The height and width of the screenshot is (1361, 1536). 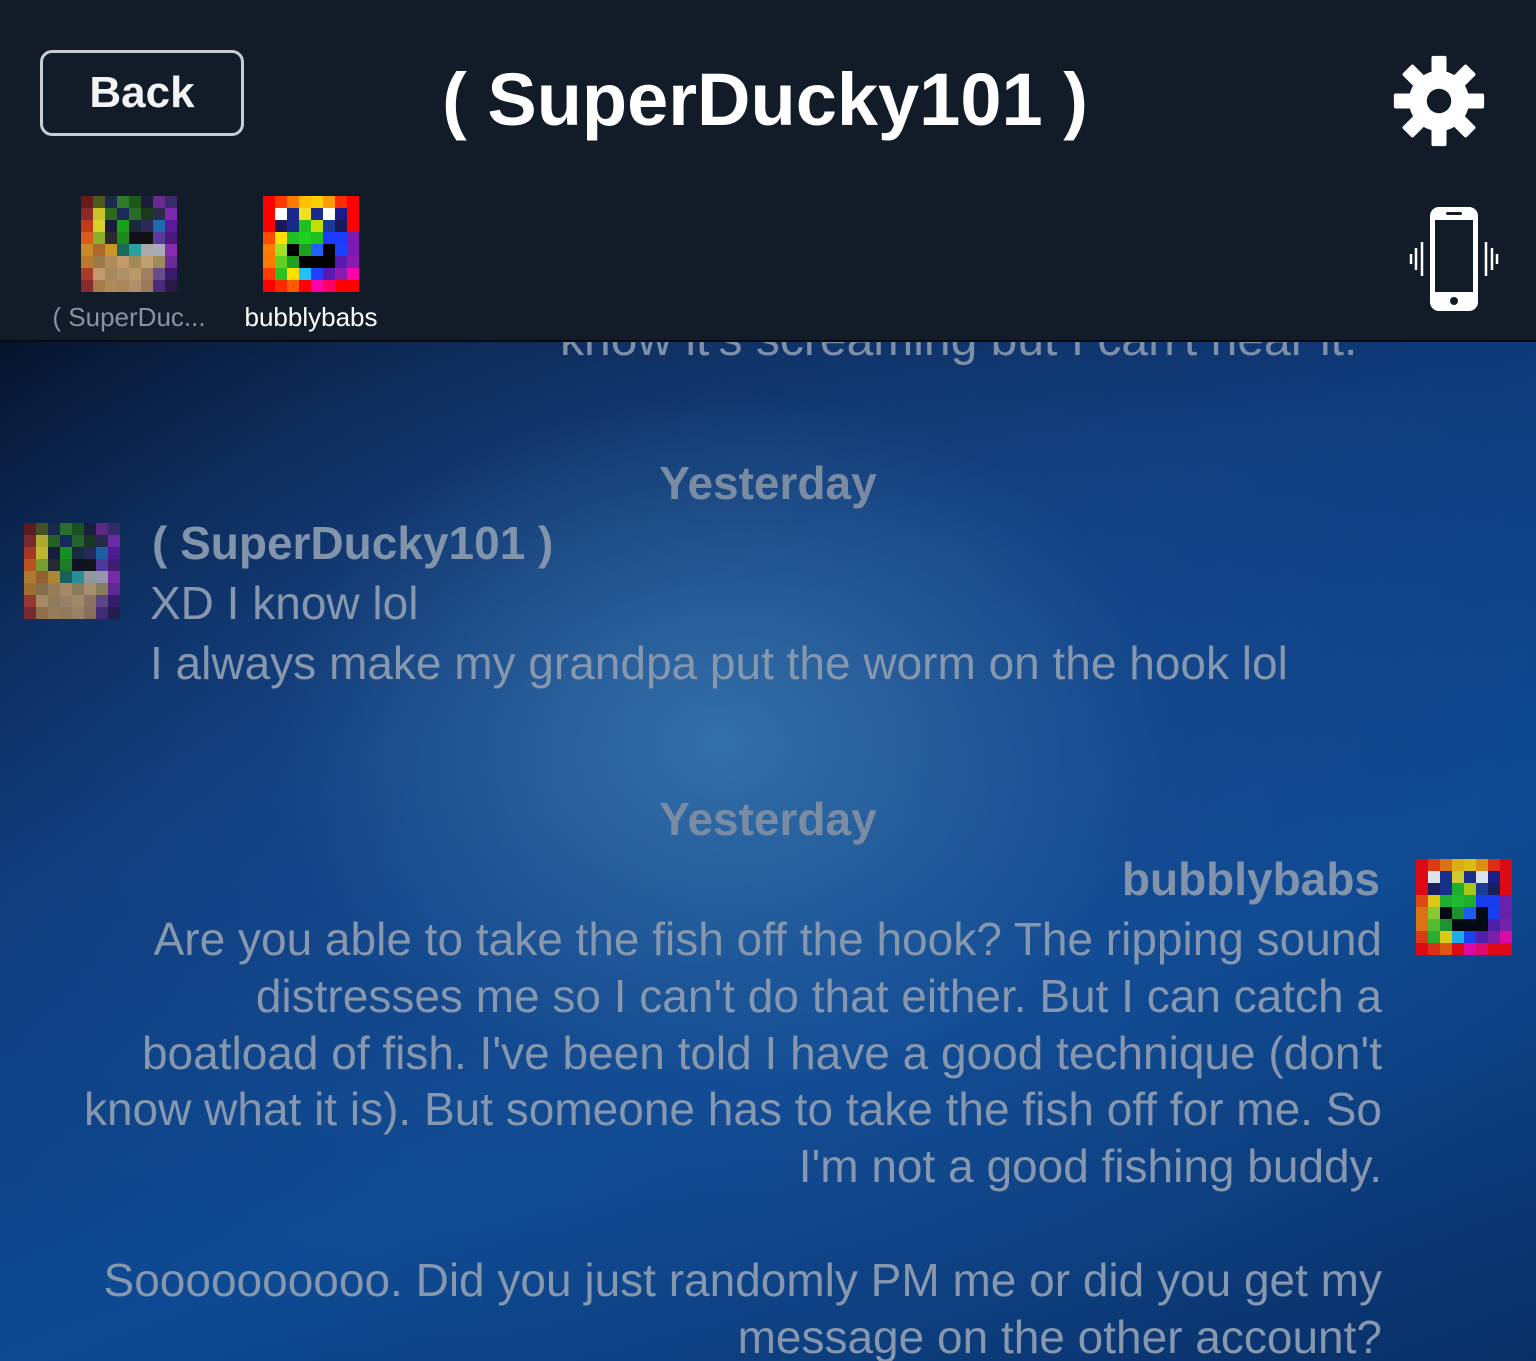 What do you see at coordinates (142, 93) in the screenshot?
I see `back-button: Back` at bounding box center [142, 93].